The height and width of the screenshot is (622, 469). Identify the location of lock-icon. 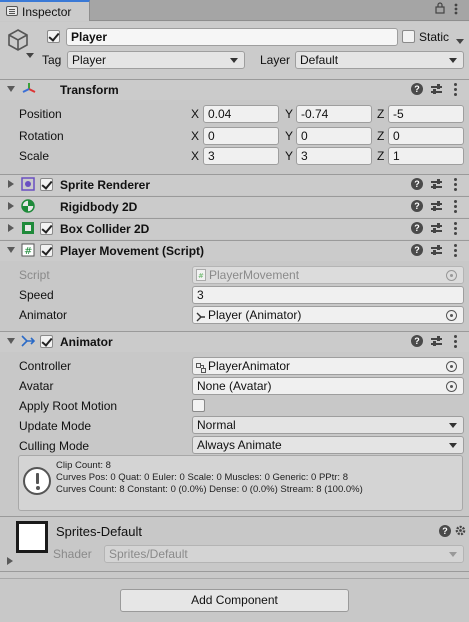
(440, 9).